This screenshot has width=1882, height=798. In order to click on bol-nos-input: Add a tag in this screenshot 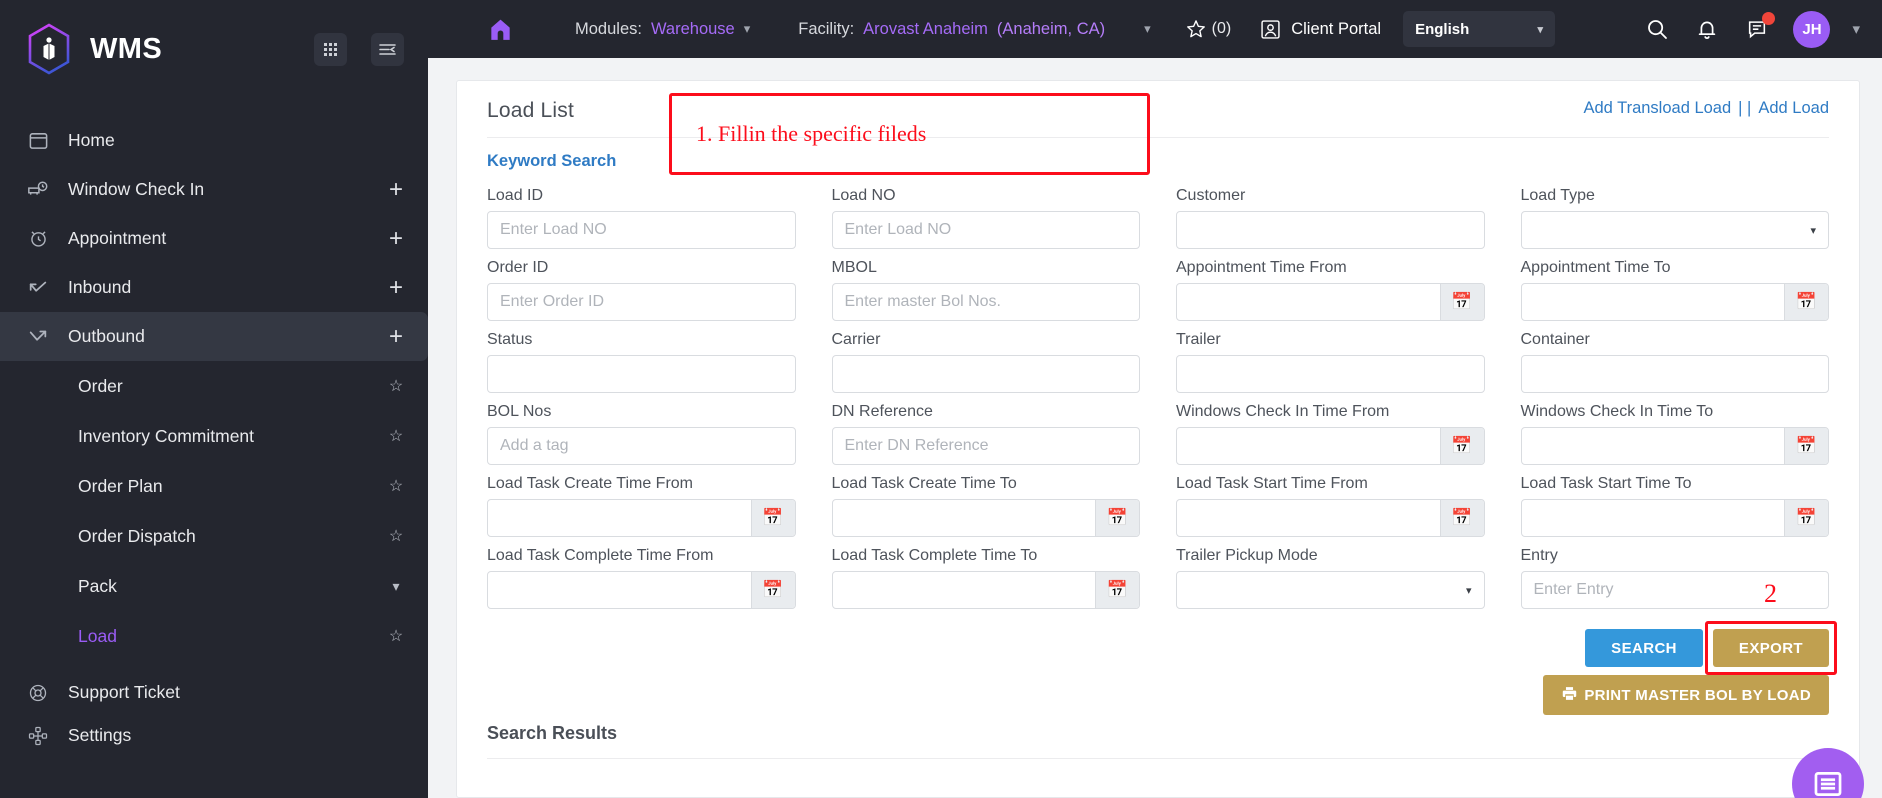, I will do `click(641, 446)`.